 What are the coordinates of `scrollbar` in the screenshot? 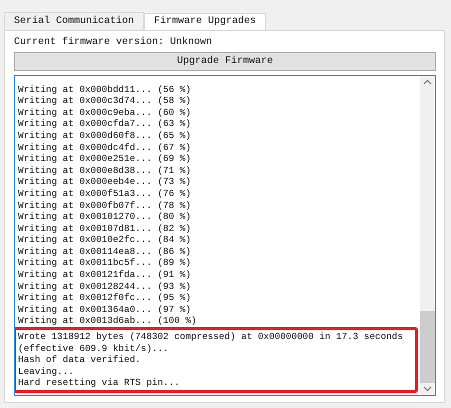 It's located at (427, 235).